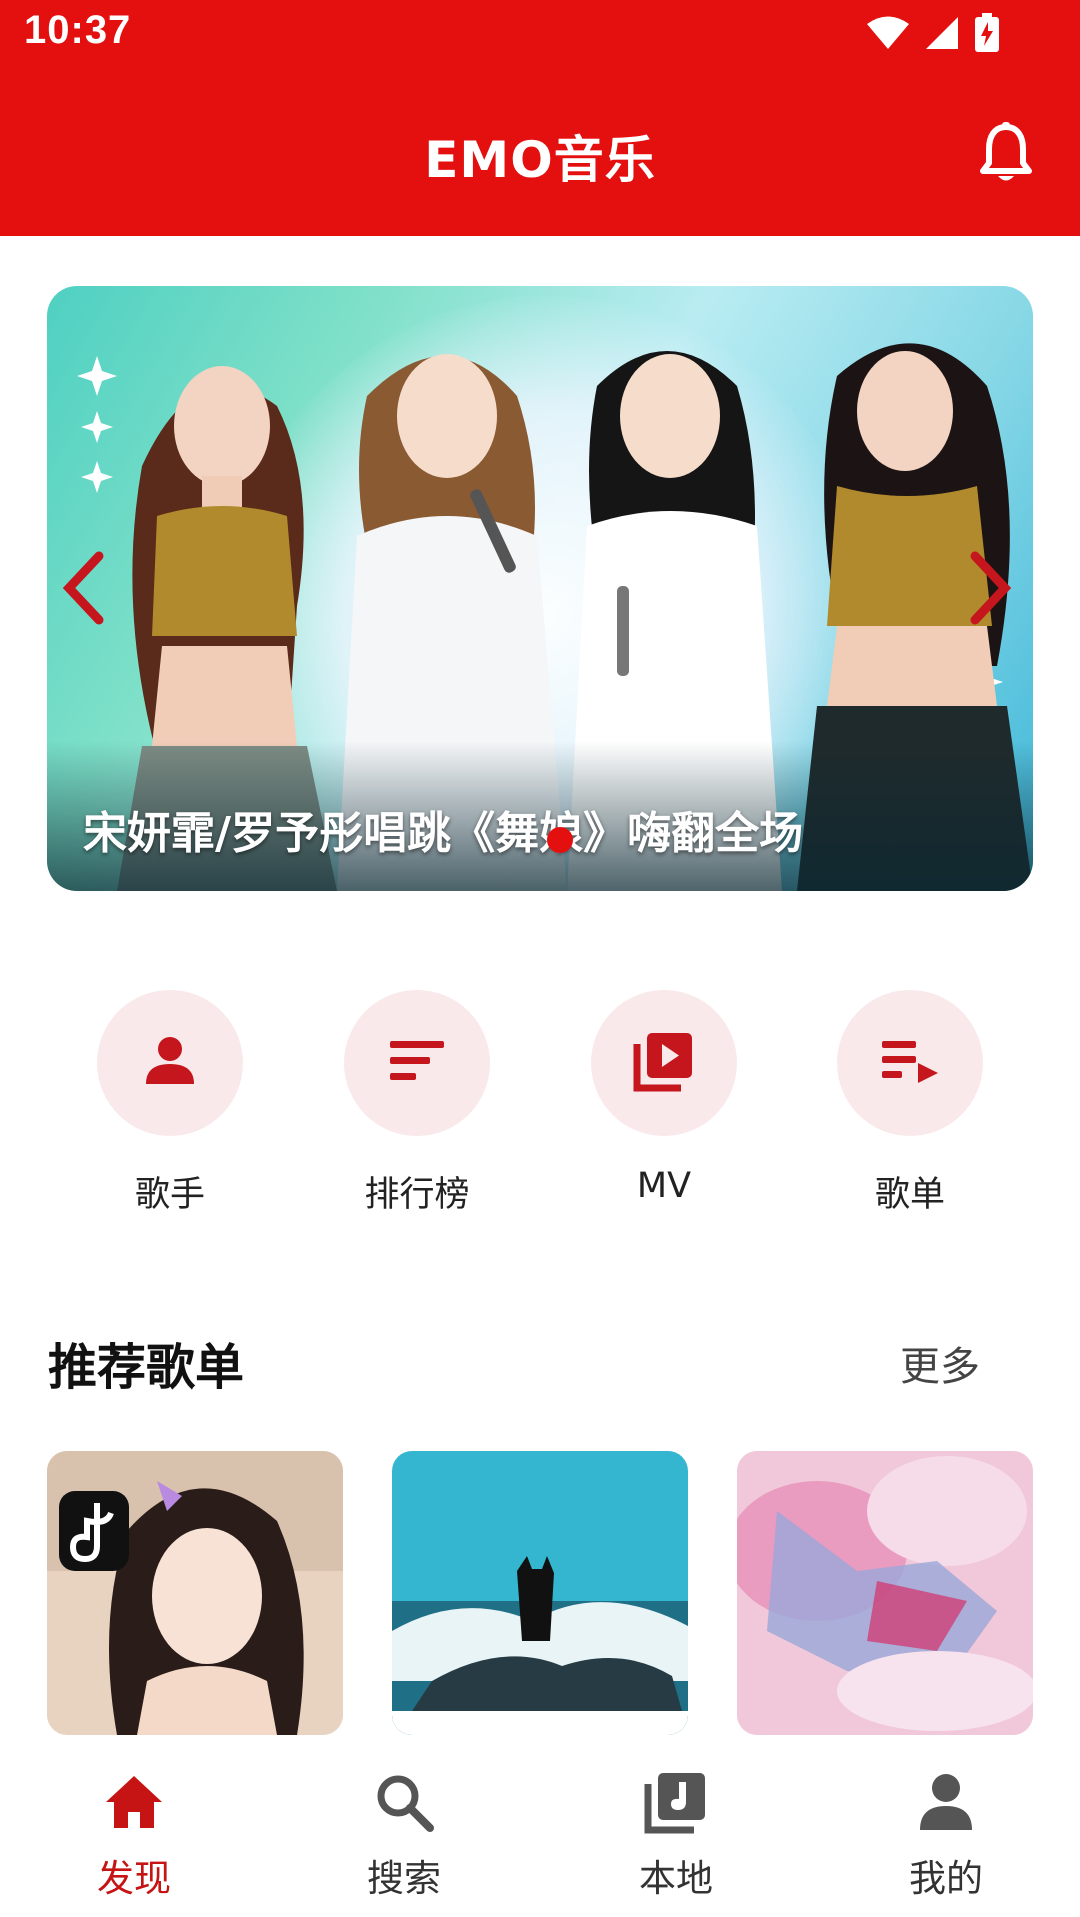  I want to click on nav-label: 本地, so click(676, 1878).